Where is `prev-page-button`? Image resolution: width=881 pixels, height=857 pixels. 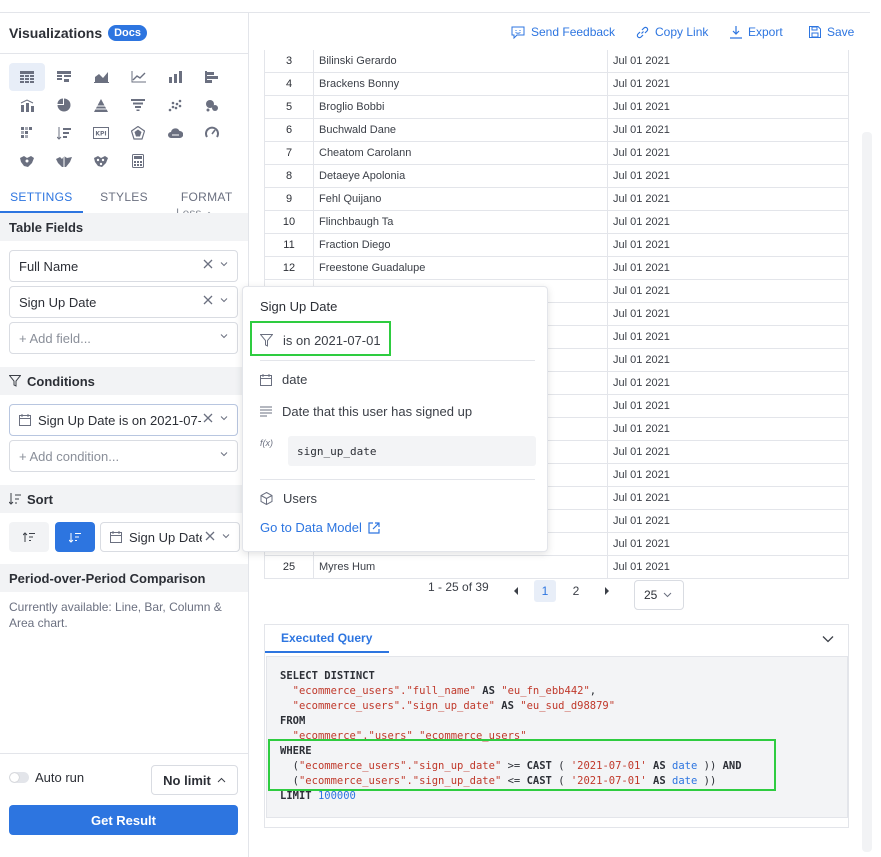
prev-page-button is located at coordinates (516, 591).